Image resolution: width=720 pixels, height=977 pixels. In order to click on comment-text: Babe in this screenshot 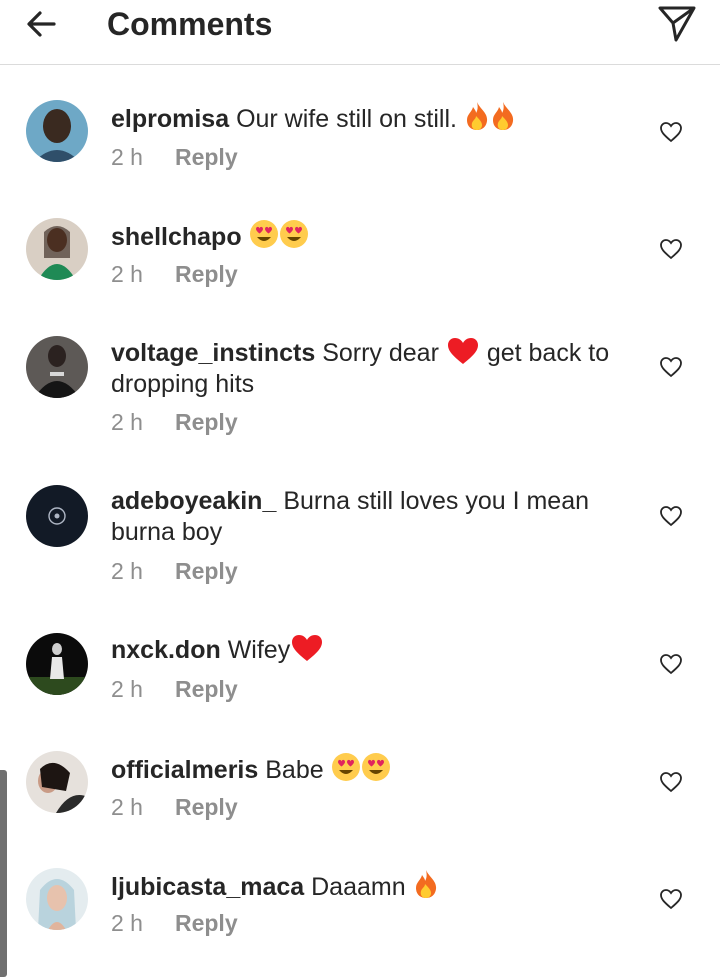, I will do `click(294, 770)`.